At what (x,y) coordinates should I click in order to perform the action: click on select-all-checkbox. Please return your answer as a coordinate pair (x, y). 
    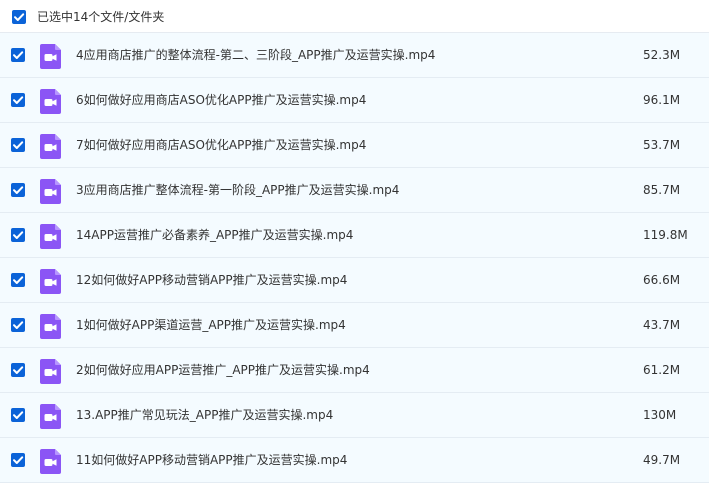
    Looking at the image, I should click on (19, 17).